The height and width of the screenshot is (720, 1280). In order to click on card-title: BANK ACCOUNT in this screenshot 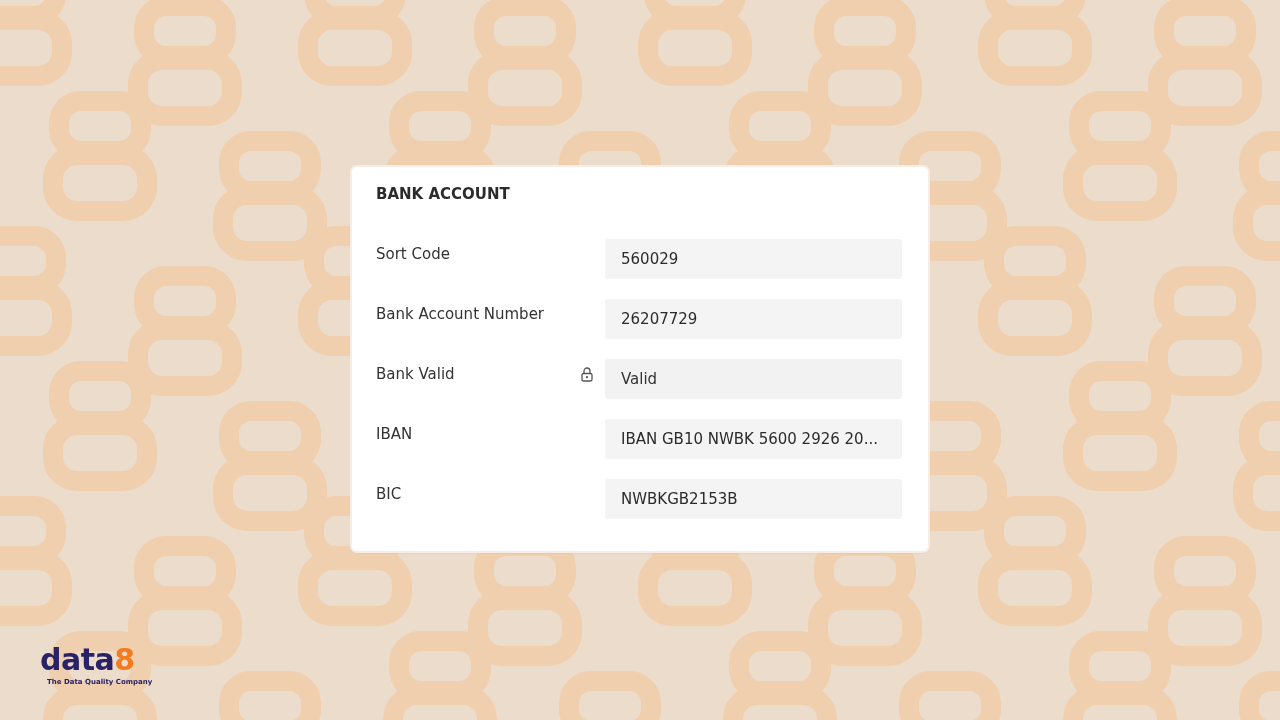, I will do `click(443, 194)`.